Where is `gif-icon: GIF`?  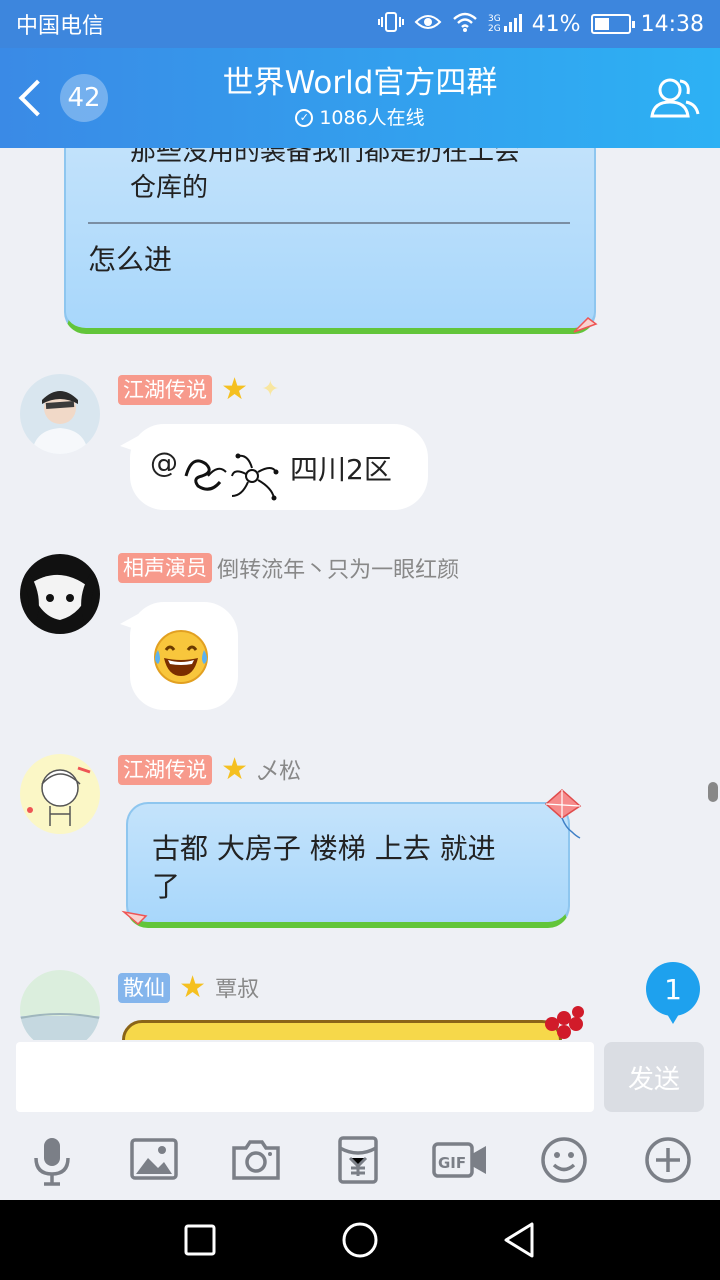 gif-icon: GIF is located at coordinates (460, 1160).